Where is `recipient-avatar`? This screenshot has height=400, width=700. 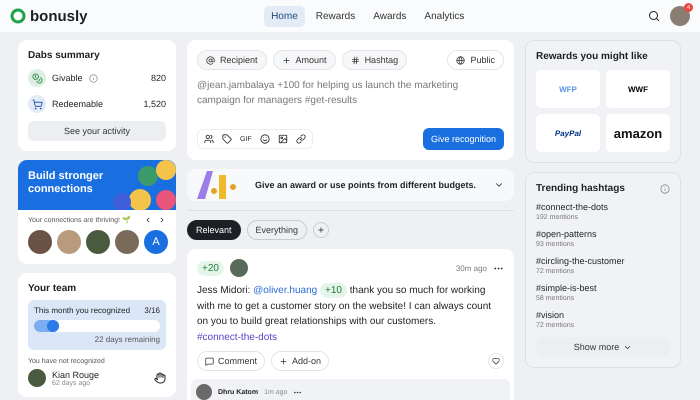 recipient-avatar is located at coordinates (239, 268).